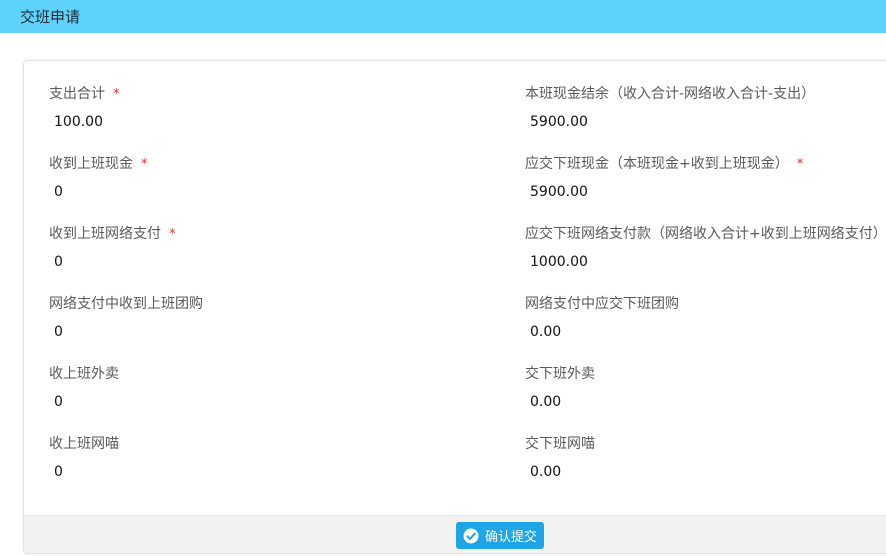  What do you see at coordinates (602, 304) in the screenshot?
I see `field-label: 网络支付中应交下班团购` at bounding box center [602, 304].